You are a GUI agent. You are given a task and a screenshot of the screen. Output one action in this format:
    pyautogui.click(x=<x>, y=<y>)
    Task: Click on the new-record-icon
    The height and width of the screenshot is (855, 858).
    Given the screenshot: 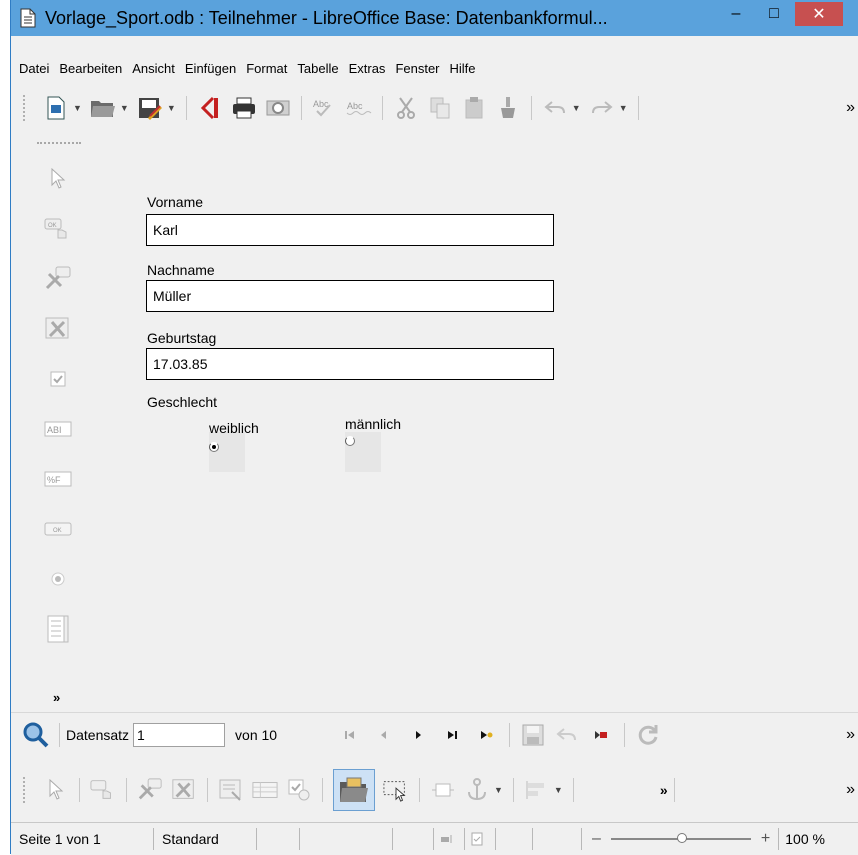 What is the action you would take?
    pyautogui.click(x=486, y=735)
    